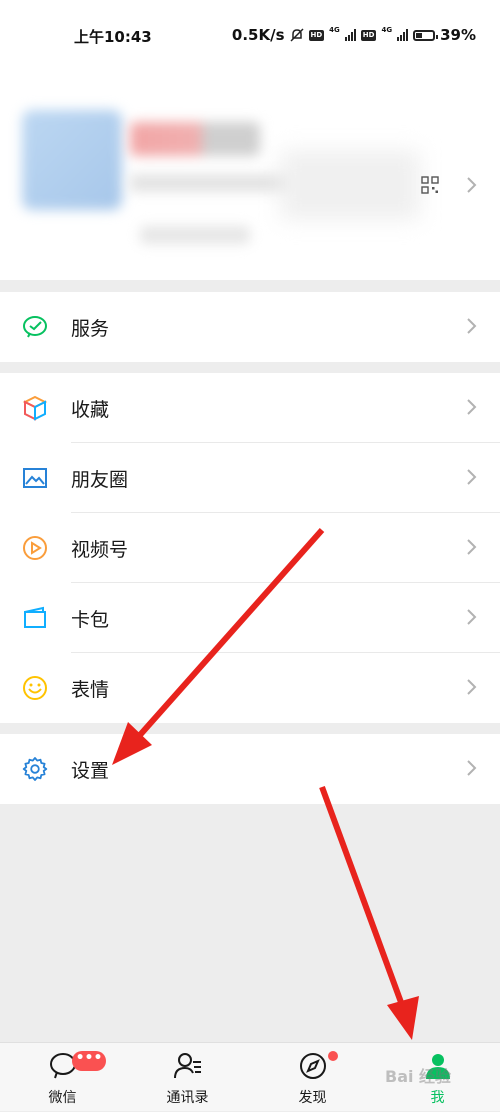 The image size is (500, 1112). I want to click on network-type-2: 4G, so click(387, 30).